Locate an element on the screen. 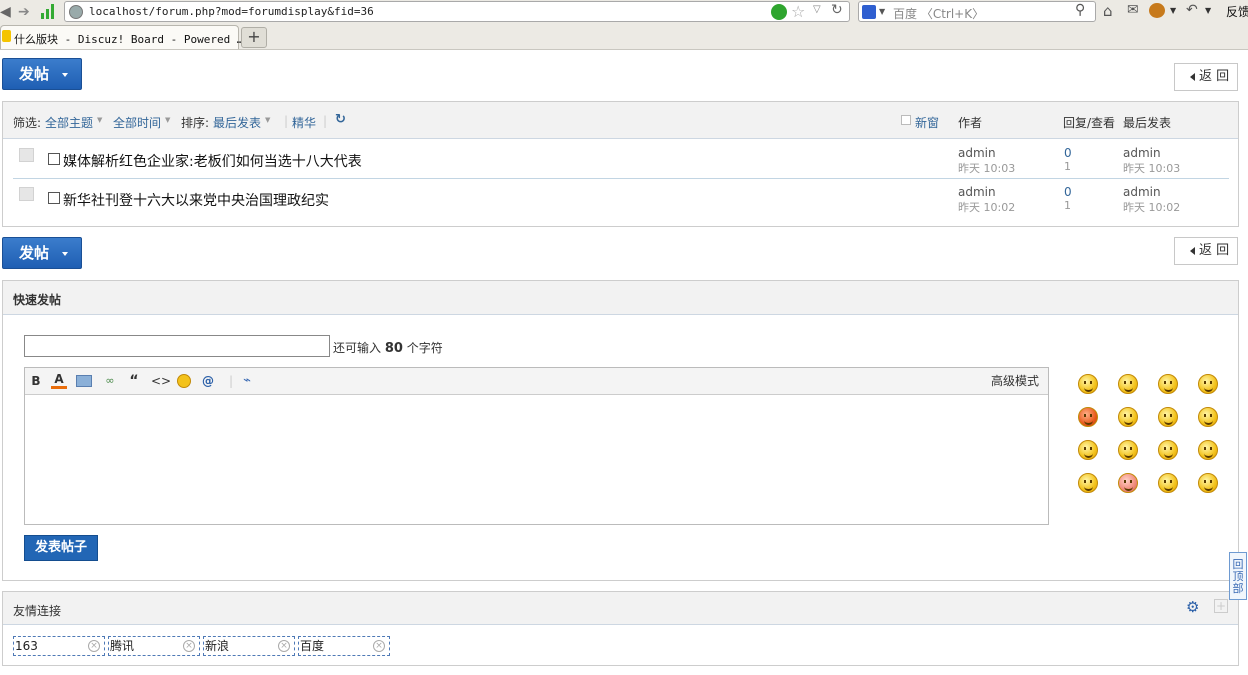 Image resolution: width=1248 pixels, height=675 pixels. monkey-icon is located at coordinates (1157, 10).